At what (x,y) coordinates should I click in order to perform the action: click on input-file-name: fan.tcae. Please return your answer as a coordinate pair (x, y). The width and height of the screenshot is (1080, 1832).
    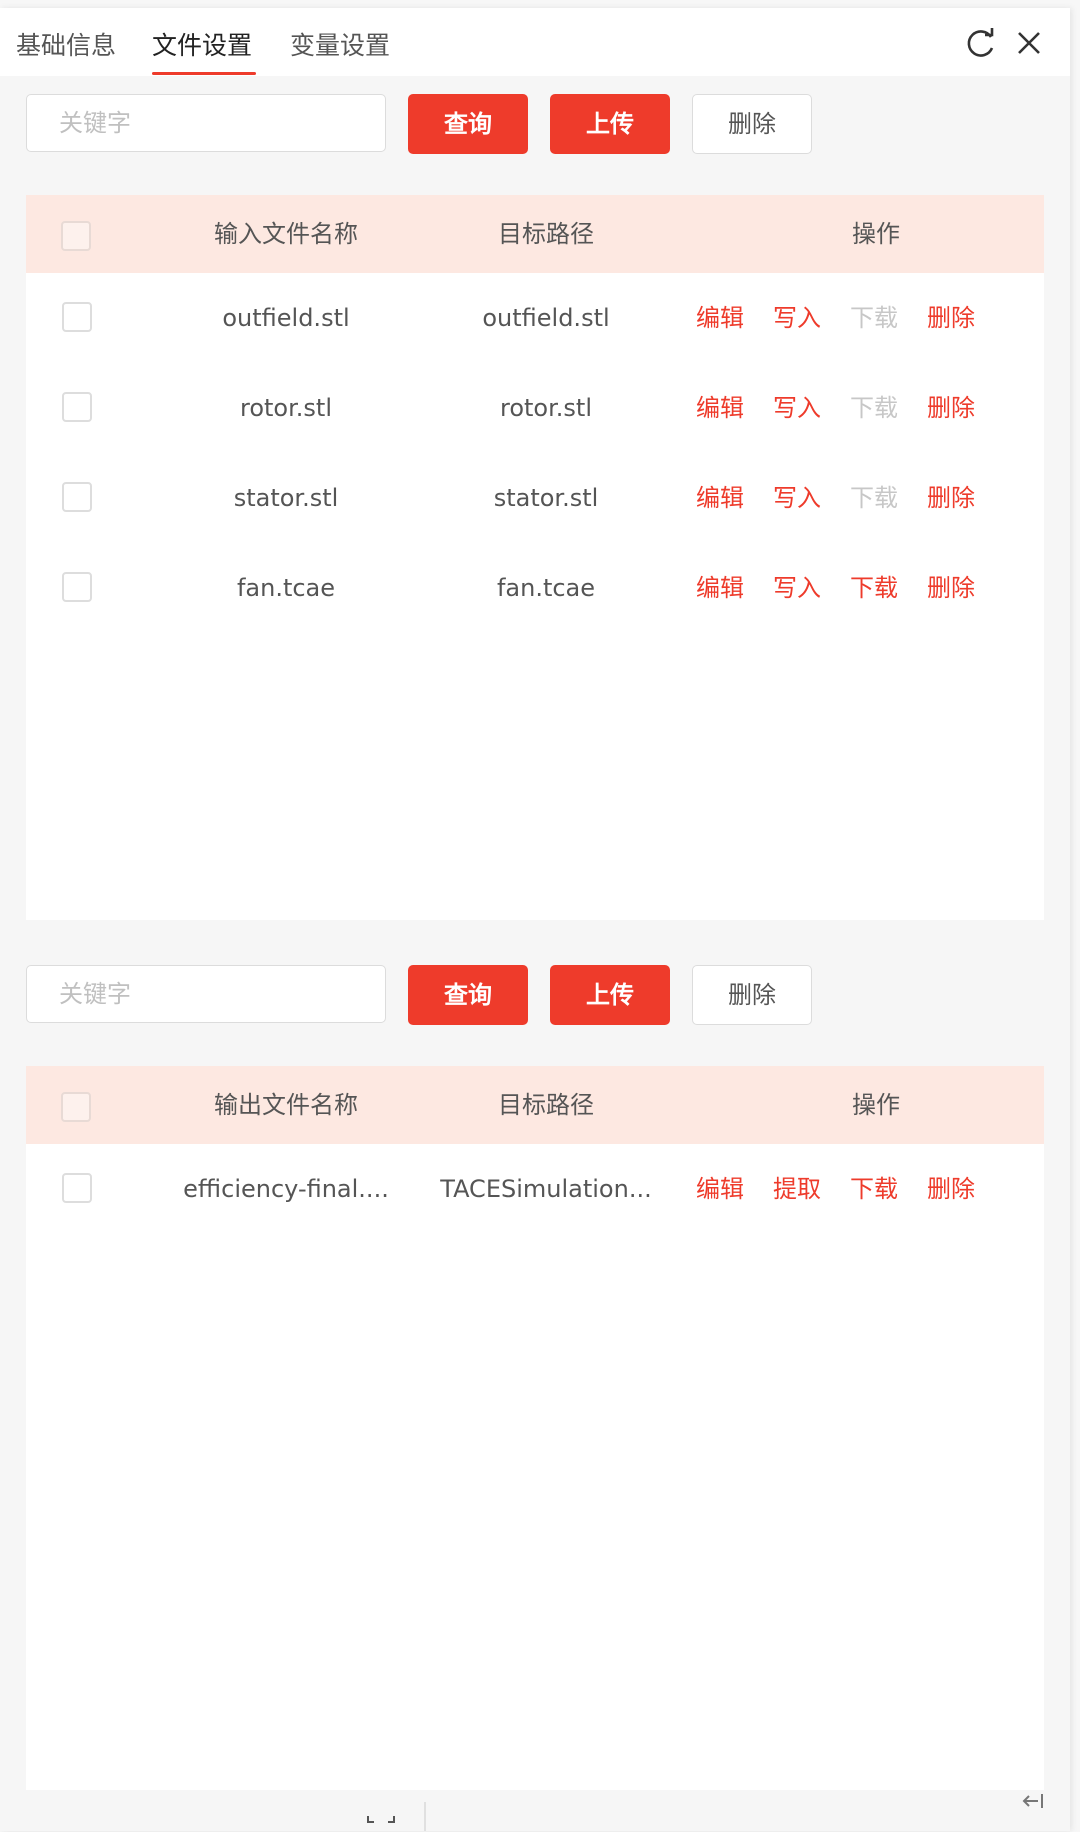
    Looking at the image, I should click on (286, 588).